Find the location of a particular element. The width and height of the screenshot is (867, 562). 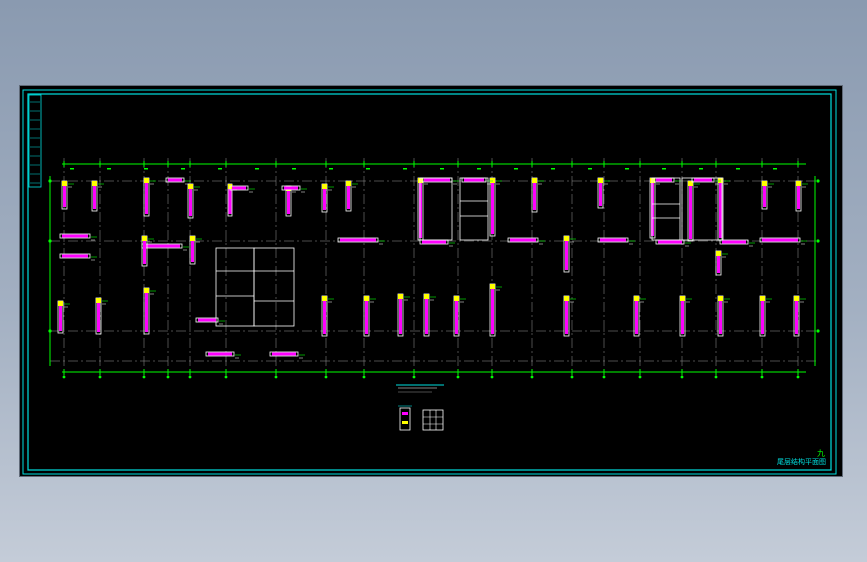

section-legend is located at coordinates (421, 418).